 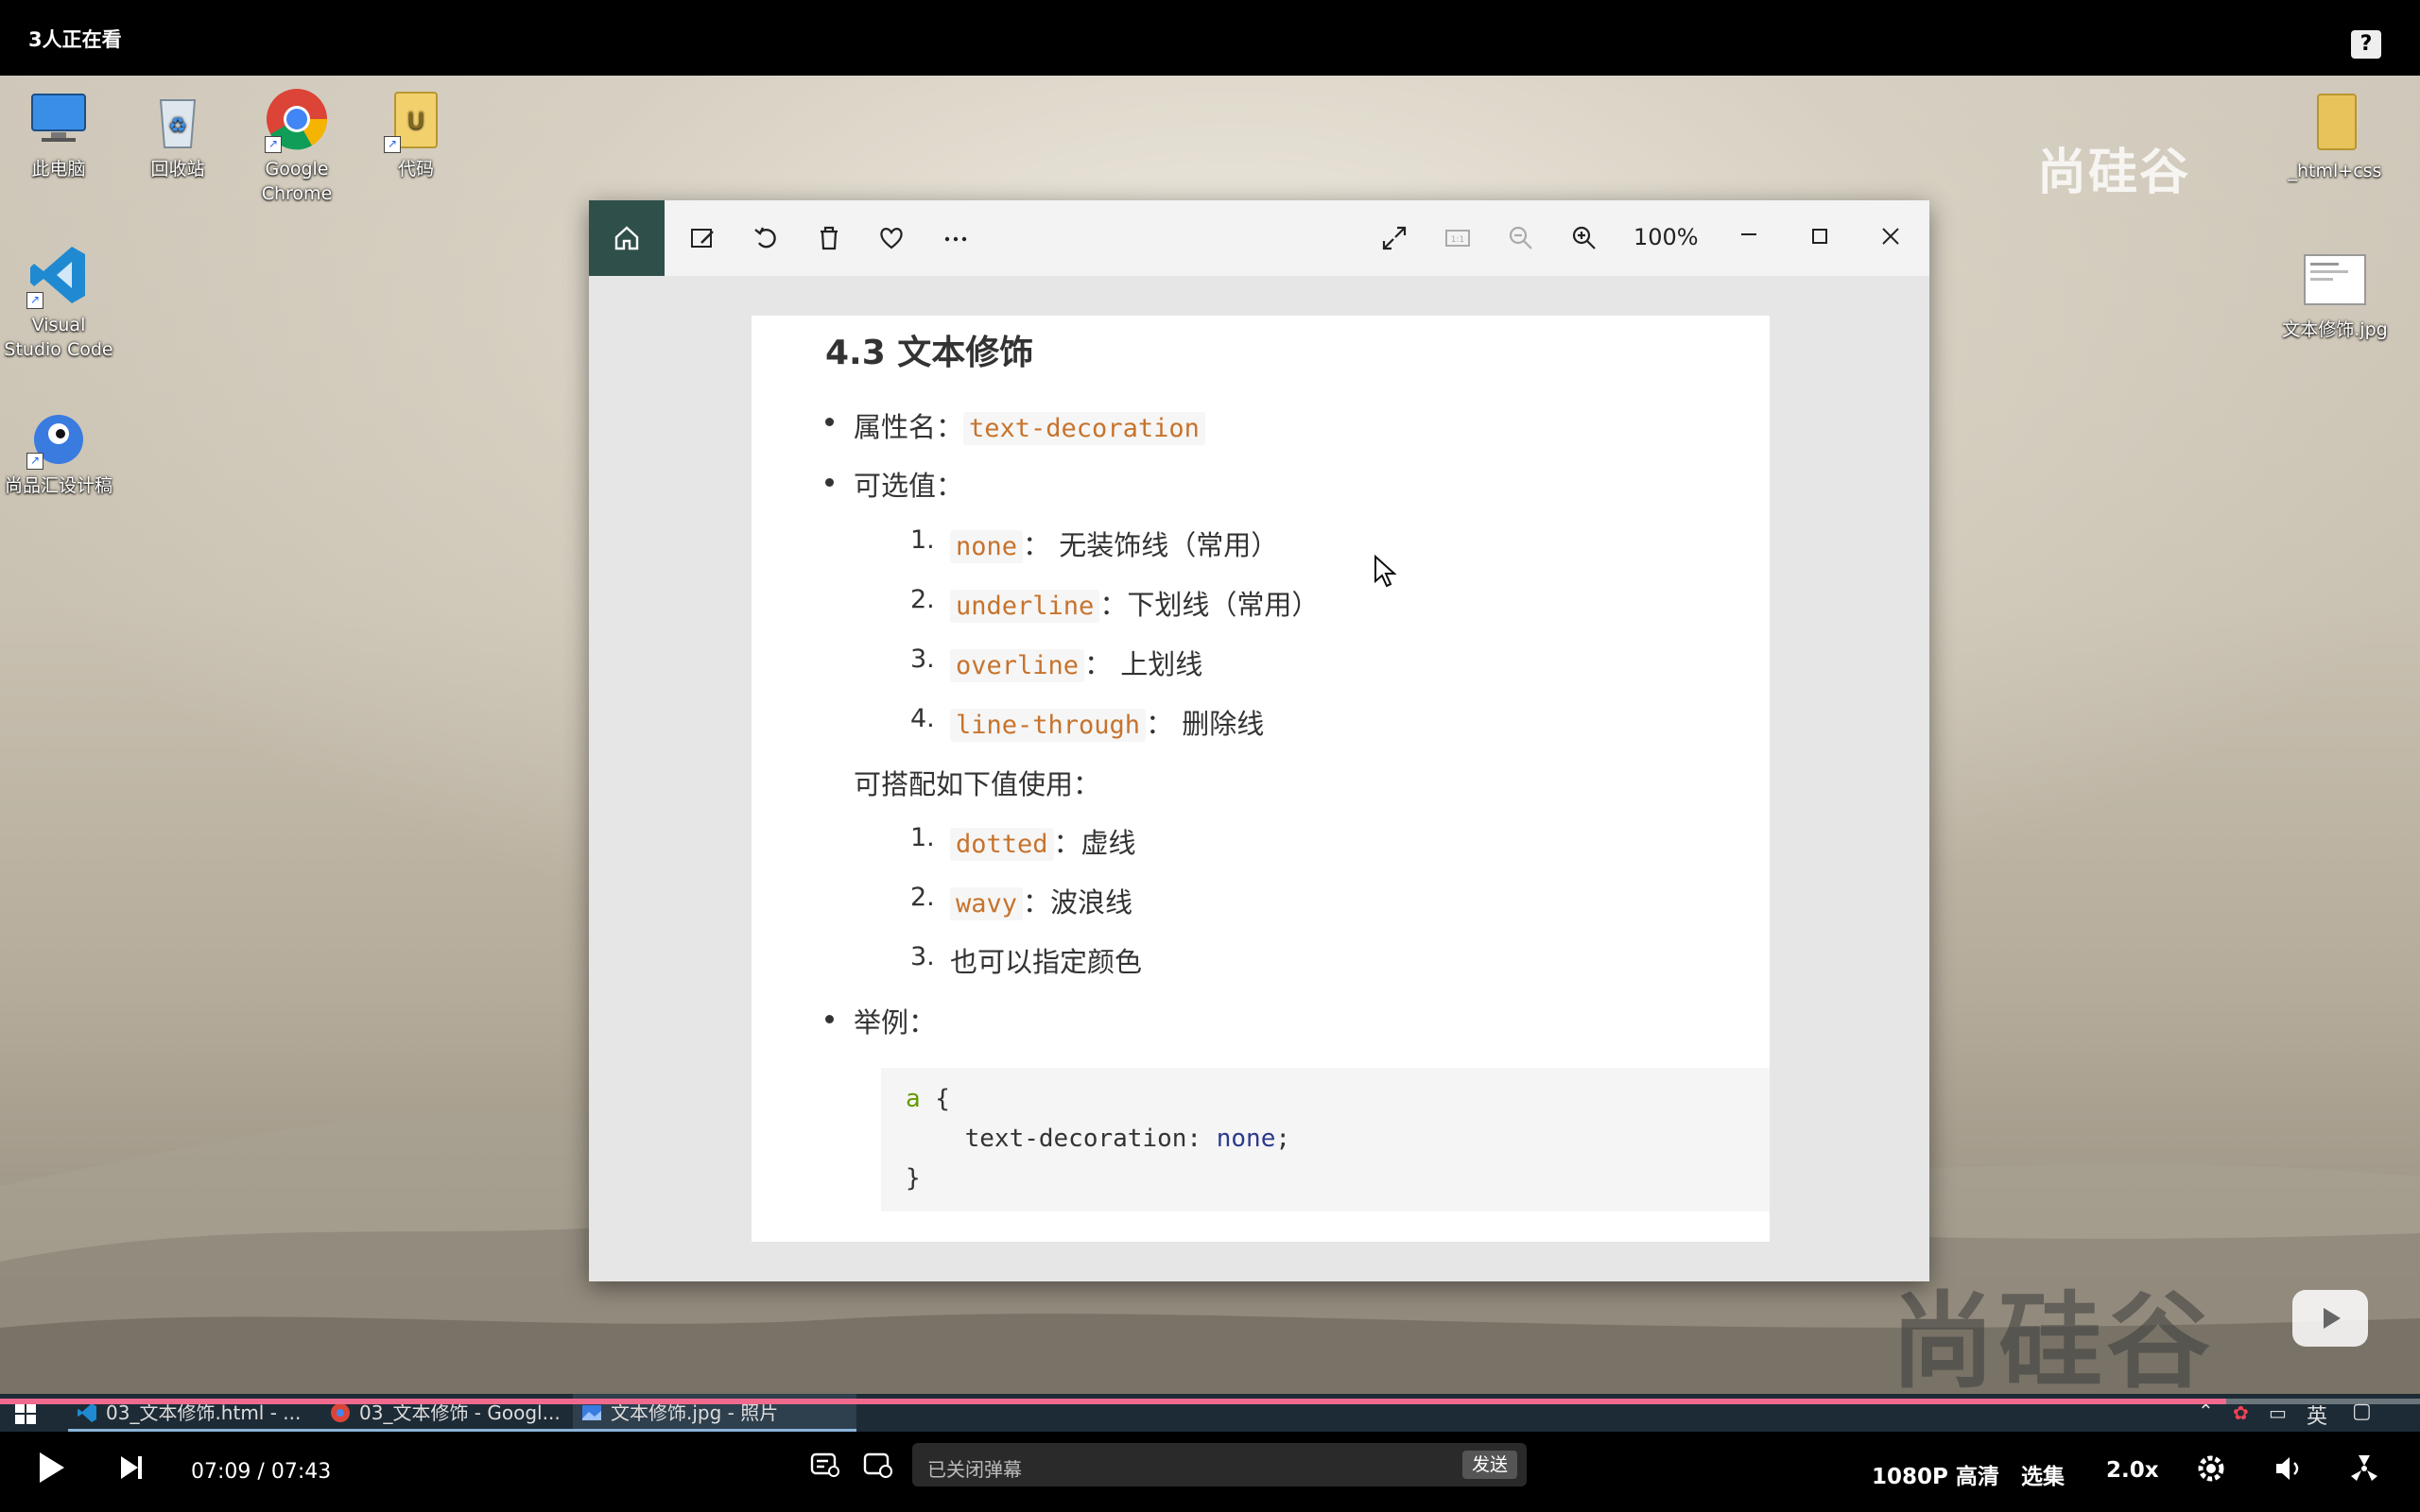 What do you see at coordinates (261, 1472) in the screenshot?
I see `playback-time: 07:09 / 07:43` at bounding box center [261, 1472].